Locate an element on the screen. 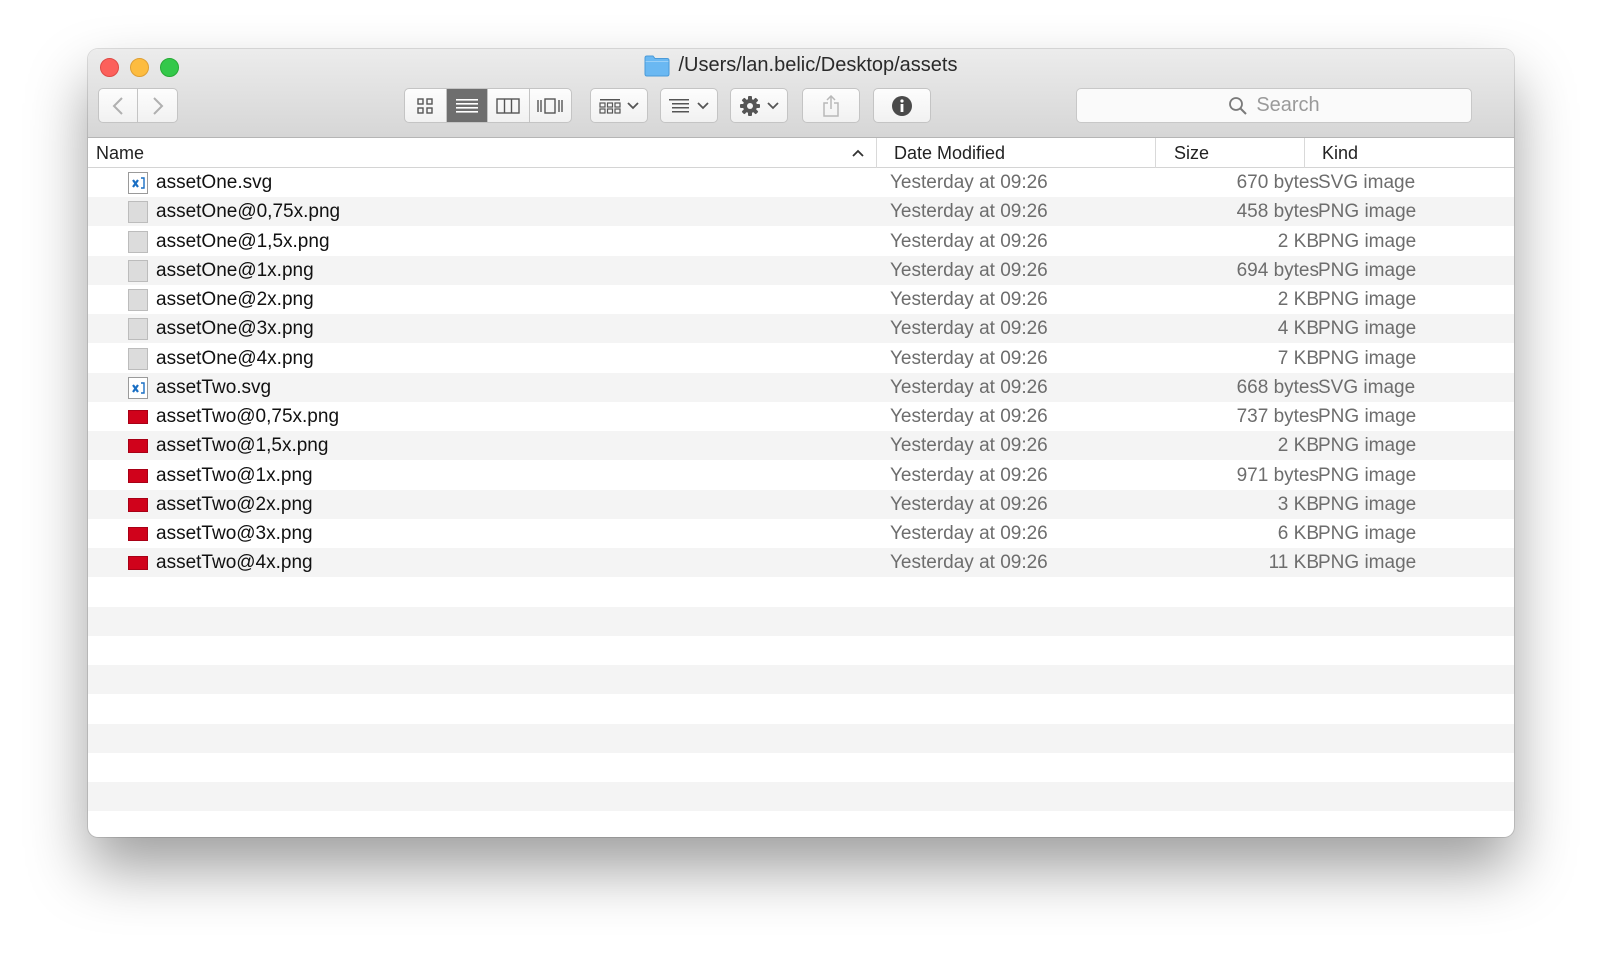 Image resolution: width=1600 pixels, height=960 pixels. share-button is located at coordinates (831, 105).